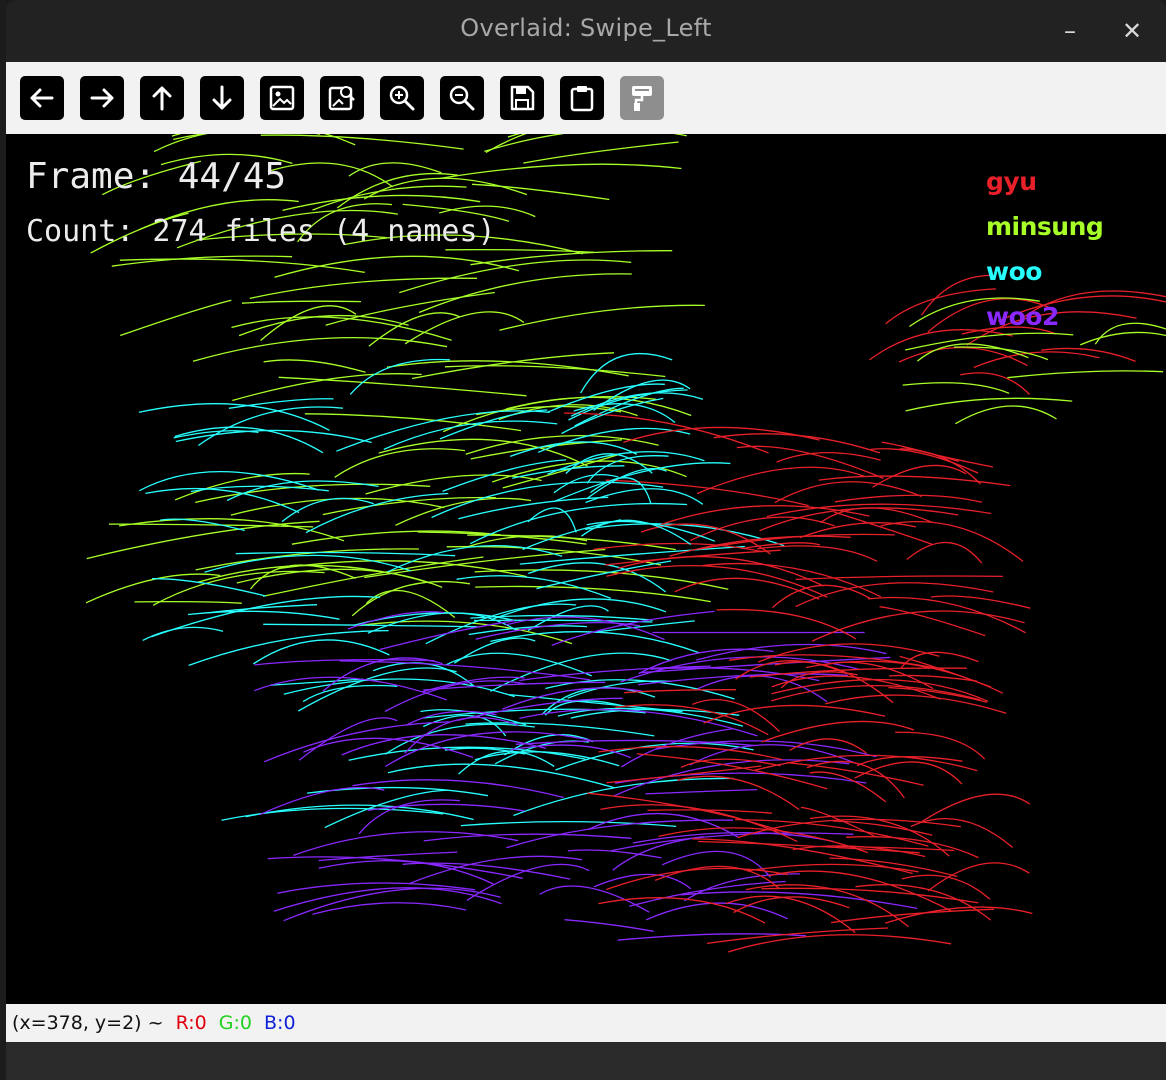 This screenshot has width=1166, height=1080. I want to click on pan-up-button, so click(162, 98).